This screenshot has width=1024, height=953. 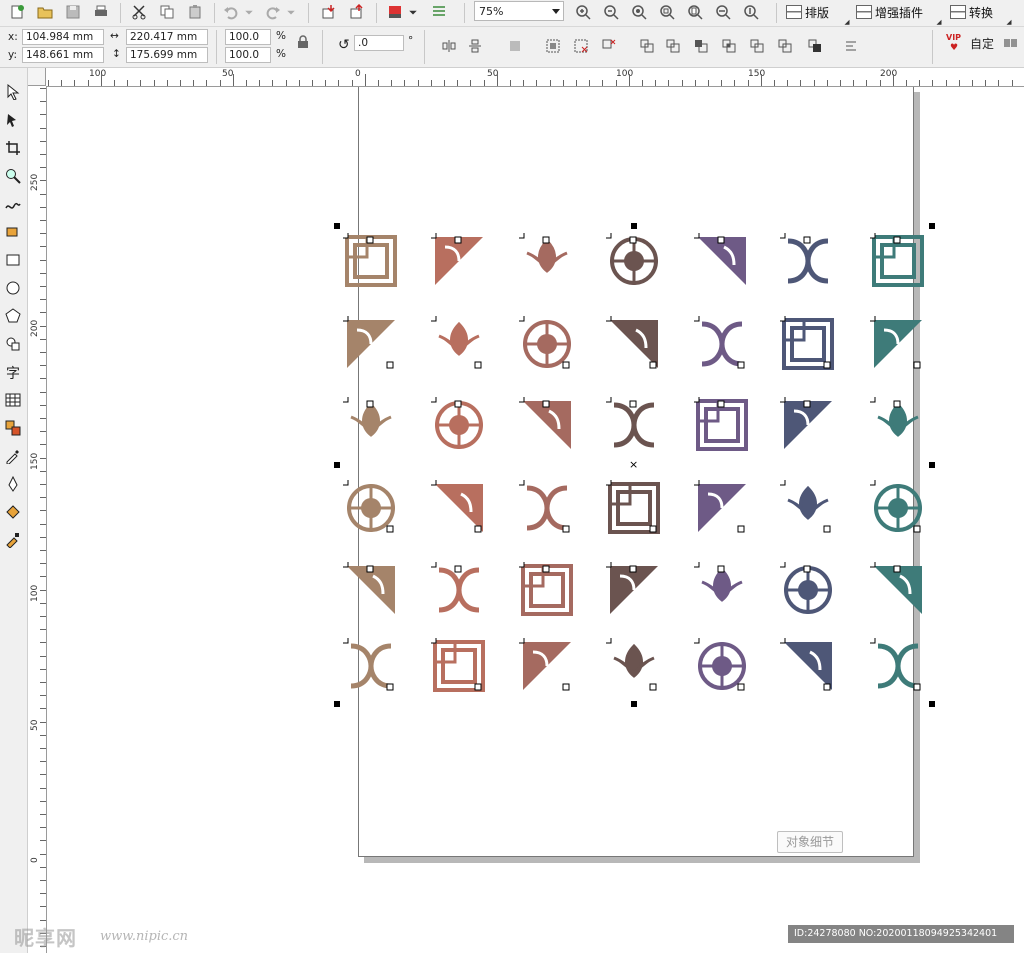 What do you see at coordinates (609, 46) in the screenshot?
I see `ungroup-all-icon` at bounding box center [609, 46].